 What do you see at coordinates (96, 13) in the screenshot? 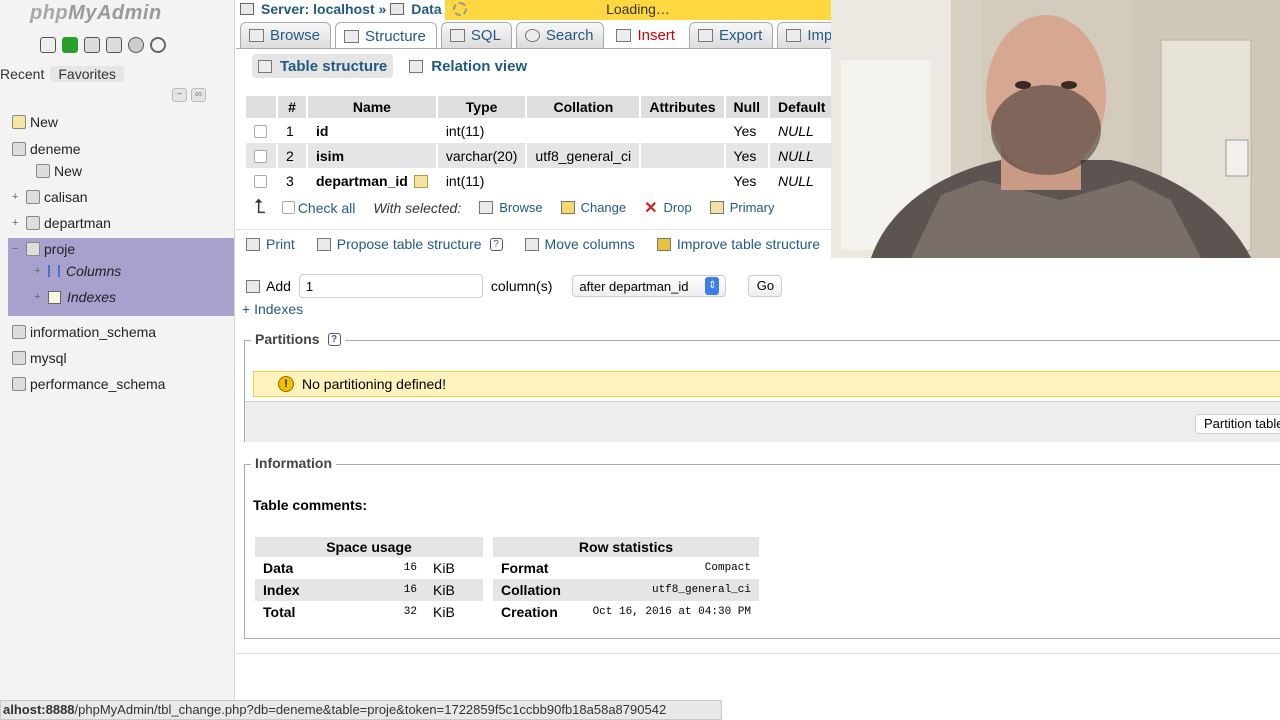
I see `phpmyadmin-logo: phpMyAdmin` at bounding box center [96, 13].